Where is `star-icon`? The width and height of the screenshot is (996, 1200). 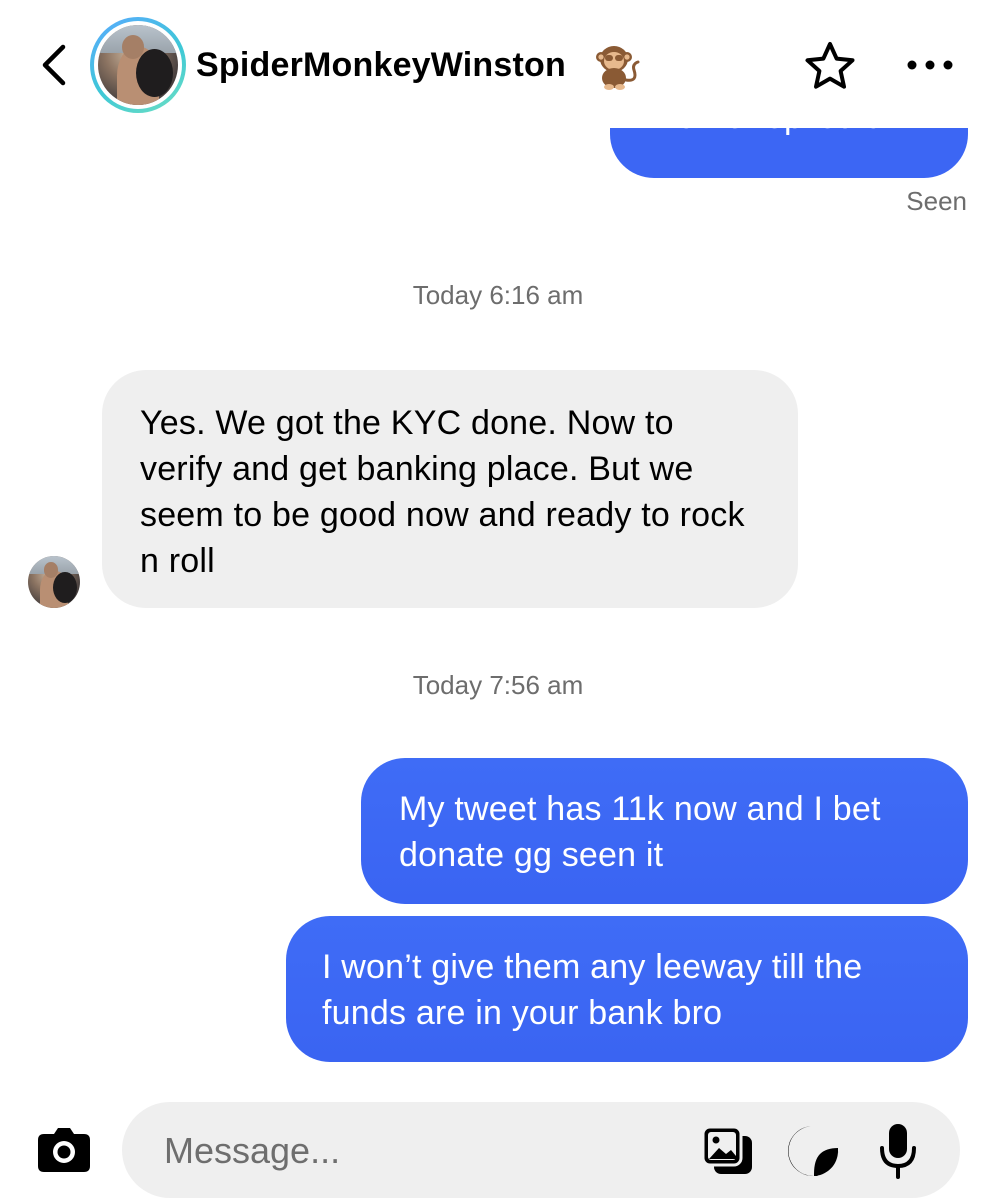
star-icon is located at coordinates (830, 65).